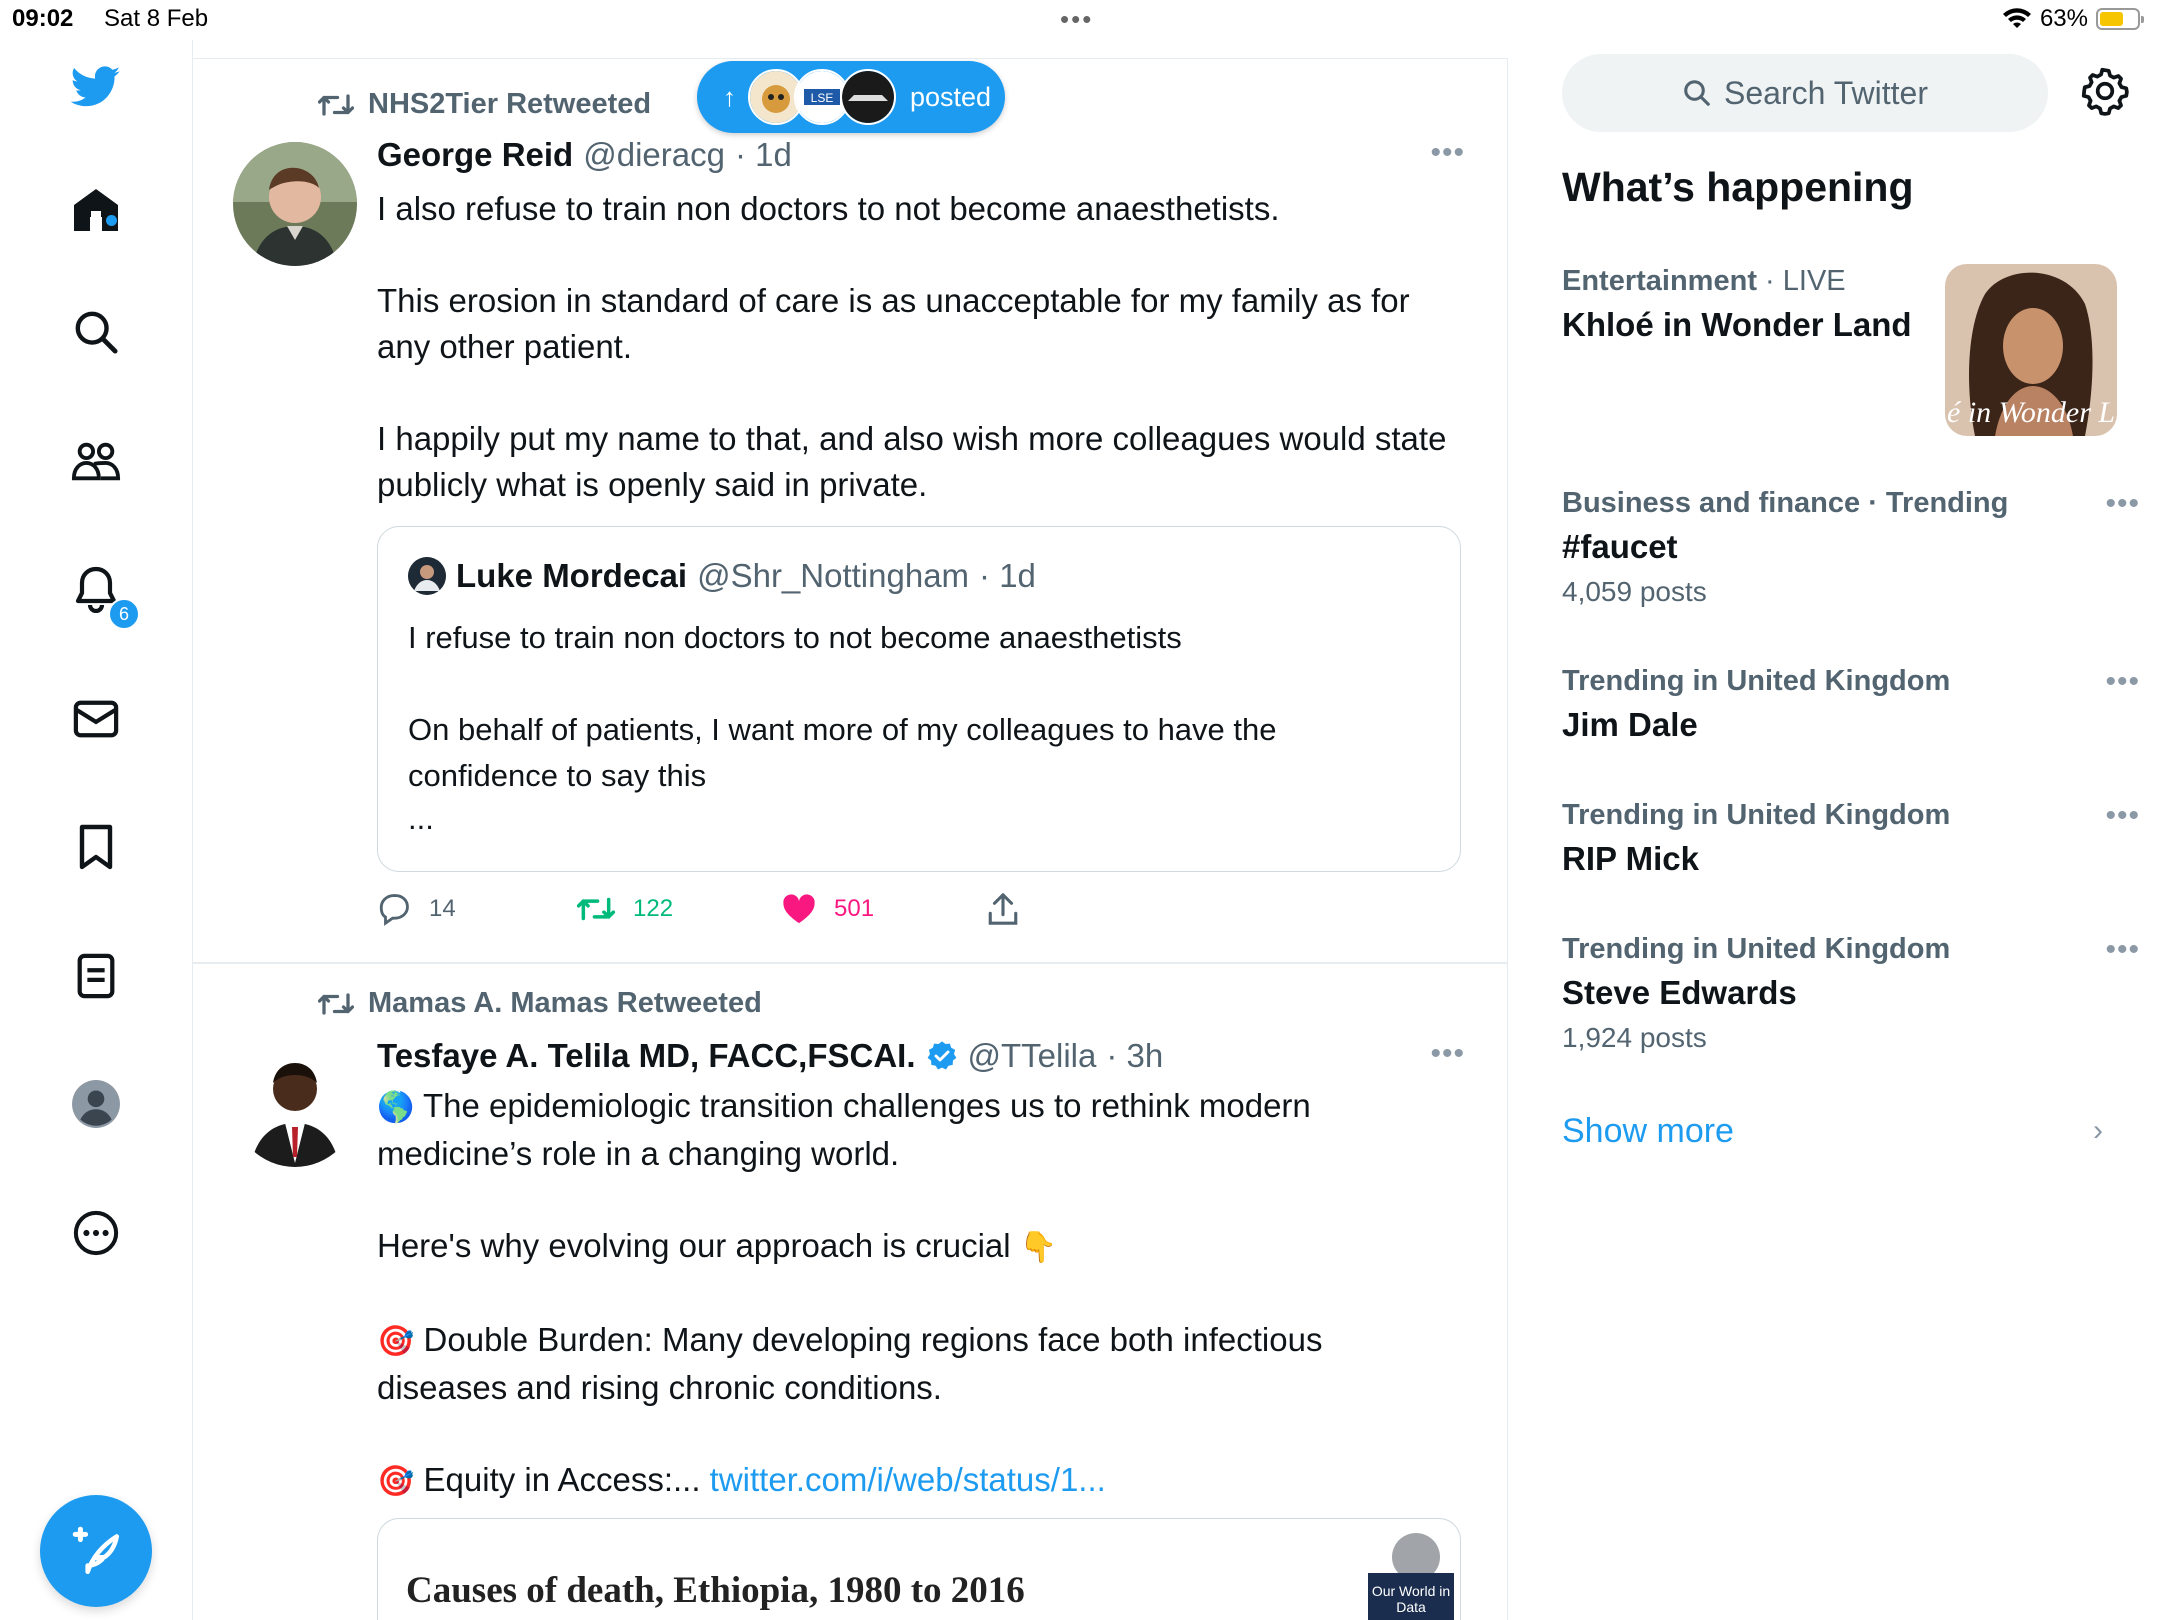 The height and width of the screenshot is (1620, 2160). I want to click on trend-post-count: 1,924 posts, so click(1634, 1037).